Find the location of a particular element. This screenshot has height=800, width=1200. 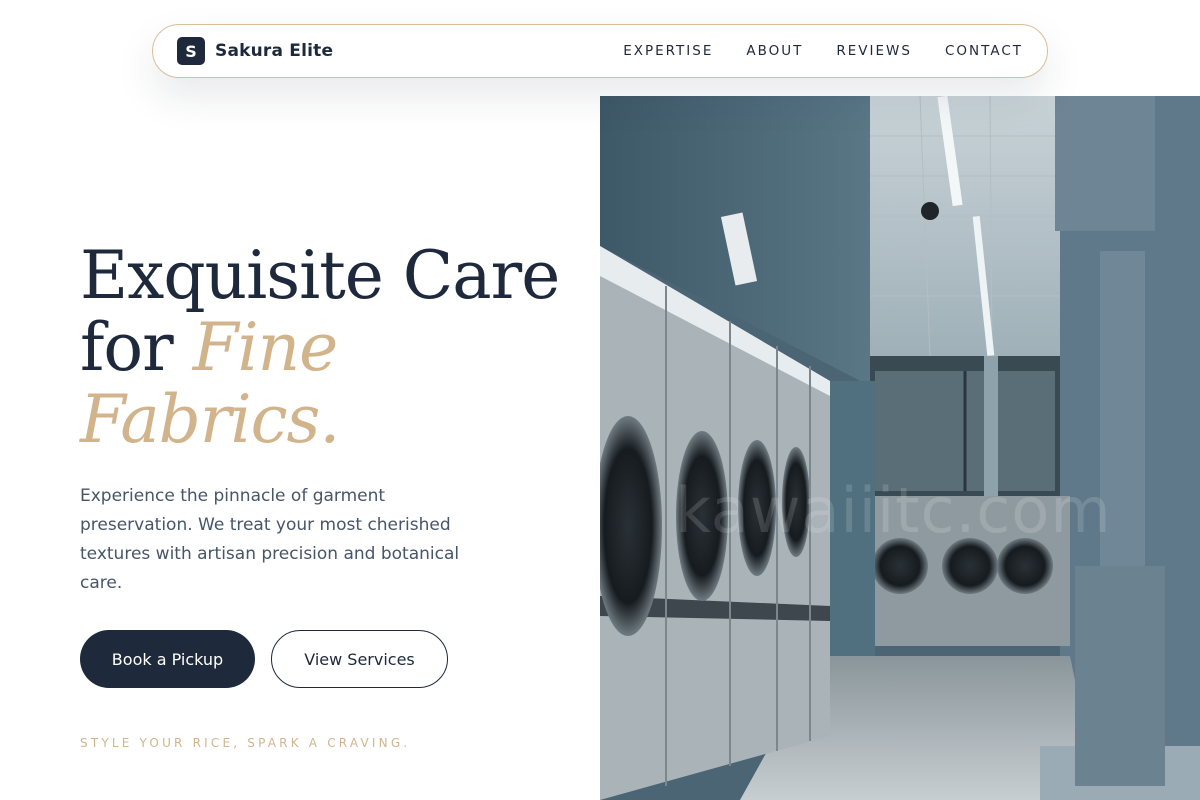

hero-headline: Exquisite Care for Fine Fabrics. is located at coordinates (330, 348).